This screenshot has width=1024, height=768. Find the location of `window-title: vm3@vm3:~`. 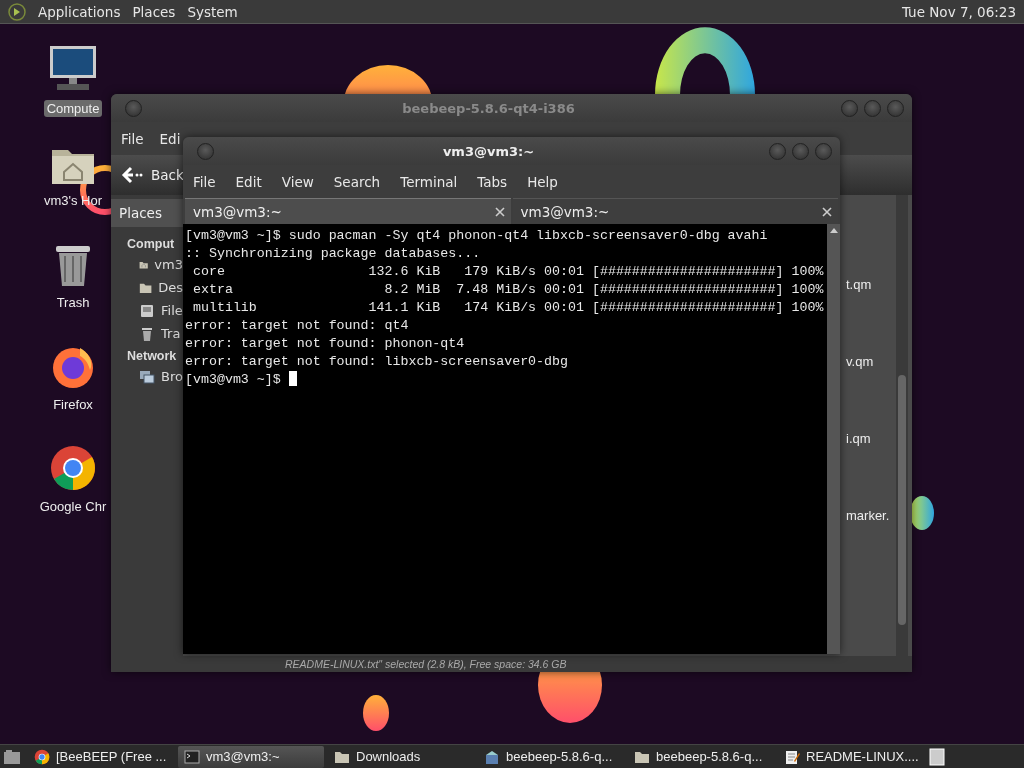

window-title: vm3@vm3:~ is located at coordinates (488, 151).